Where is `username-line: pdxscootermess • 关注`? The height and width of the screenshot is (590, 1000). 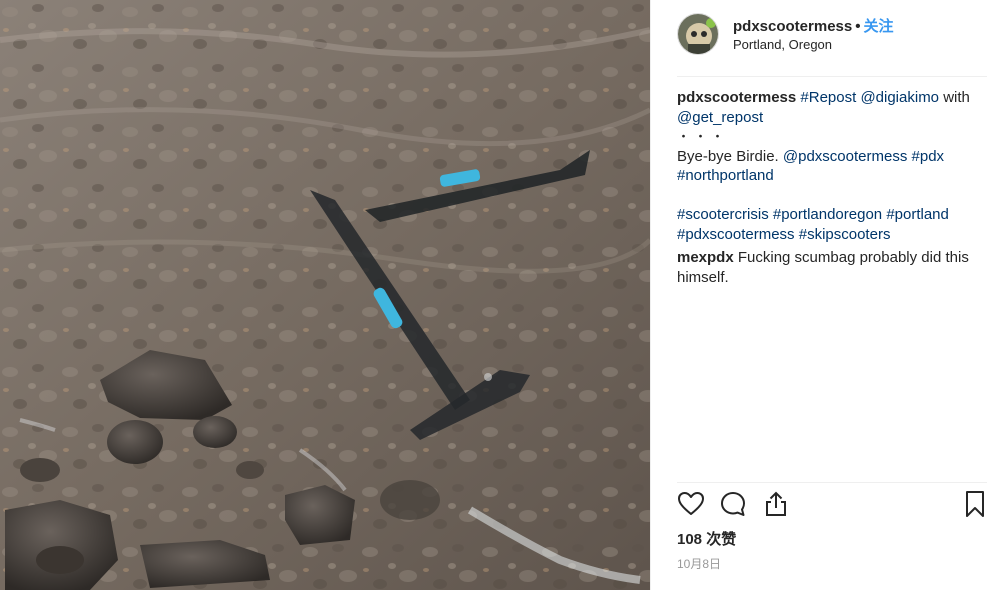 username-line: pdxscootermess • 关注 is located at coordinates (813, 25).